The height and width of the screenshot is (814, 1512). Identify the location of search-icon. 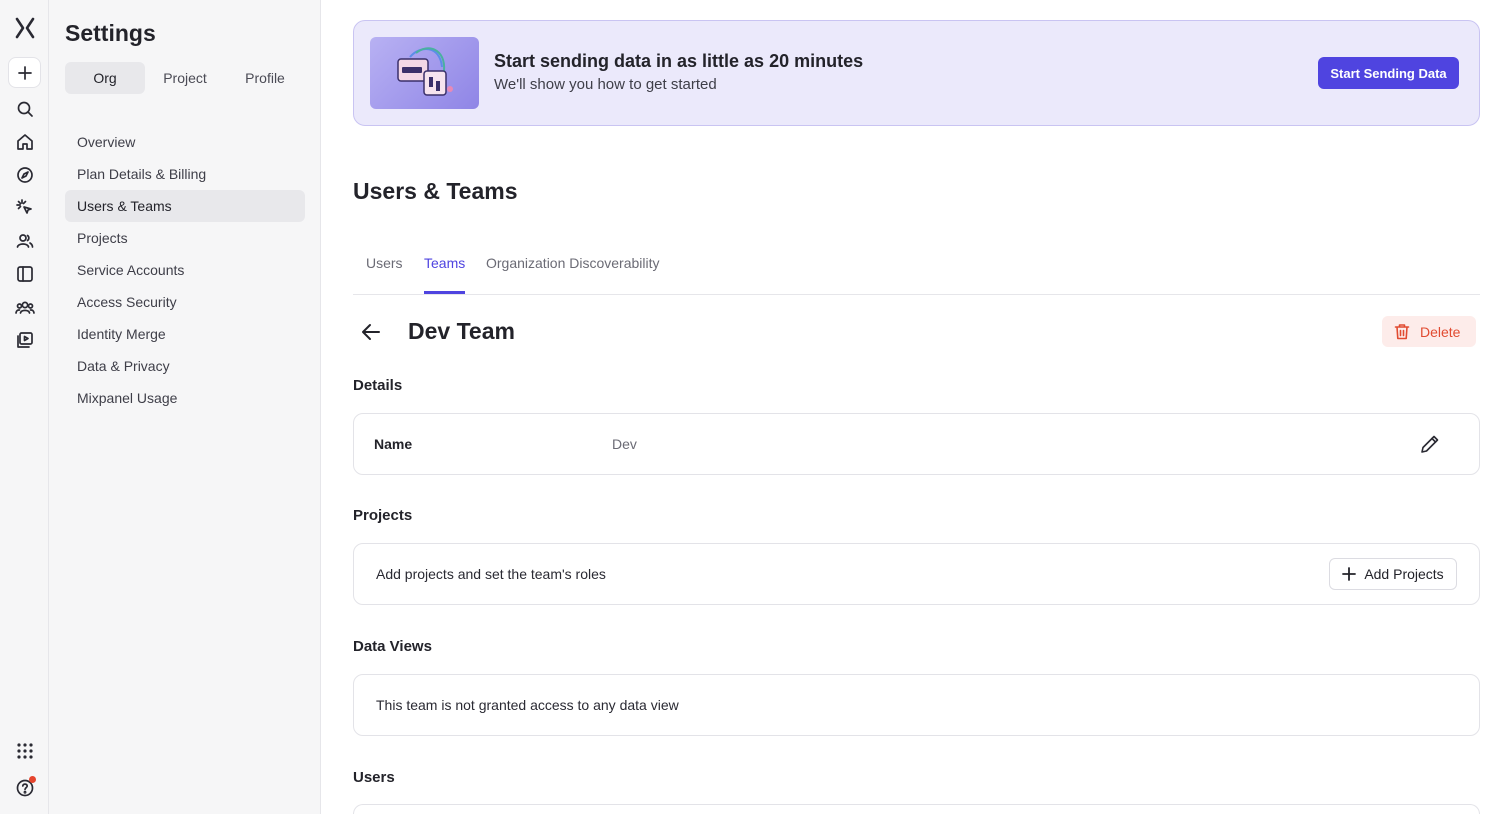
(24, 108).